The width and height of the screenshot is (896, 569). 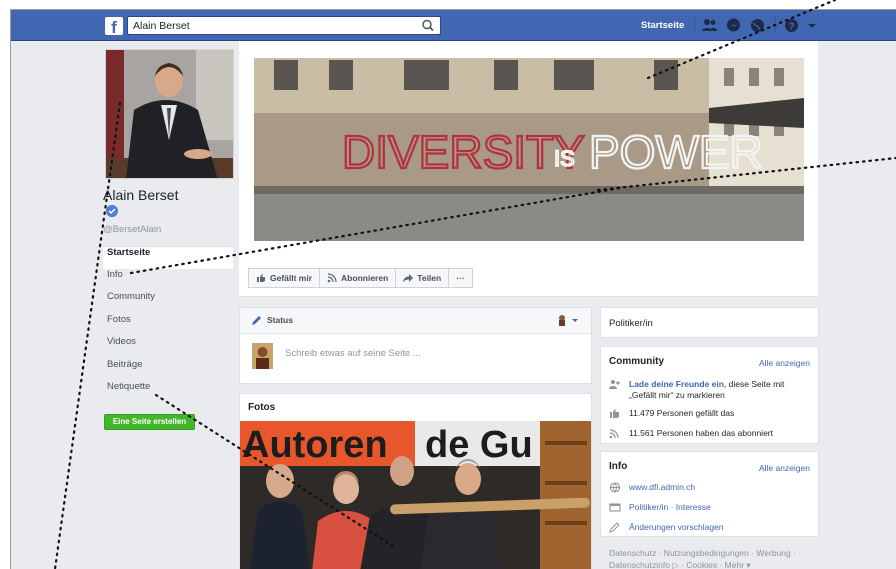 I want to click on cover-text-diversity: DIVERSITY, so click(x=463, y=152).